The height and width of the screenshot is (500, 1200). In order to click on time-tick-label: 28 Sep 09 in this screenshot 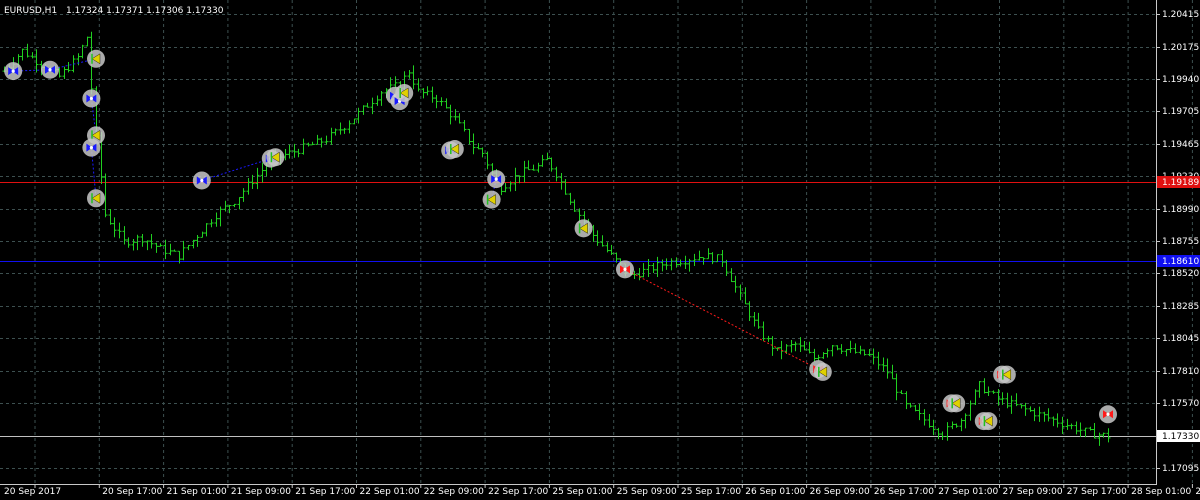, I will do `click(1197, 492)`.